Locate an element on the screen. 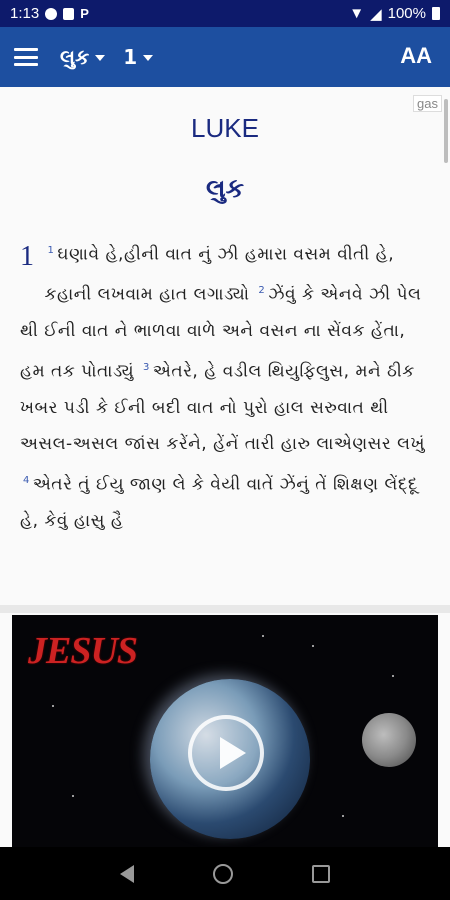 This screenshot has height=900, width=450. hamburger-menu-icon is located at coordinates (26, 57).